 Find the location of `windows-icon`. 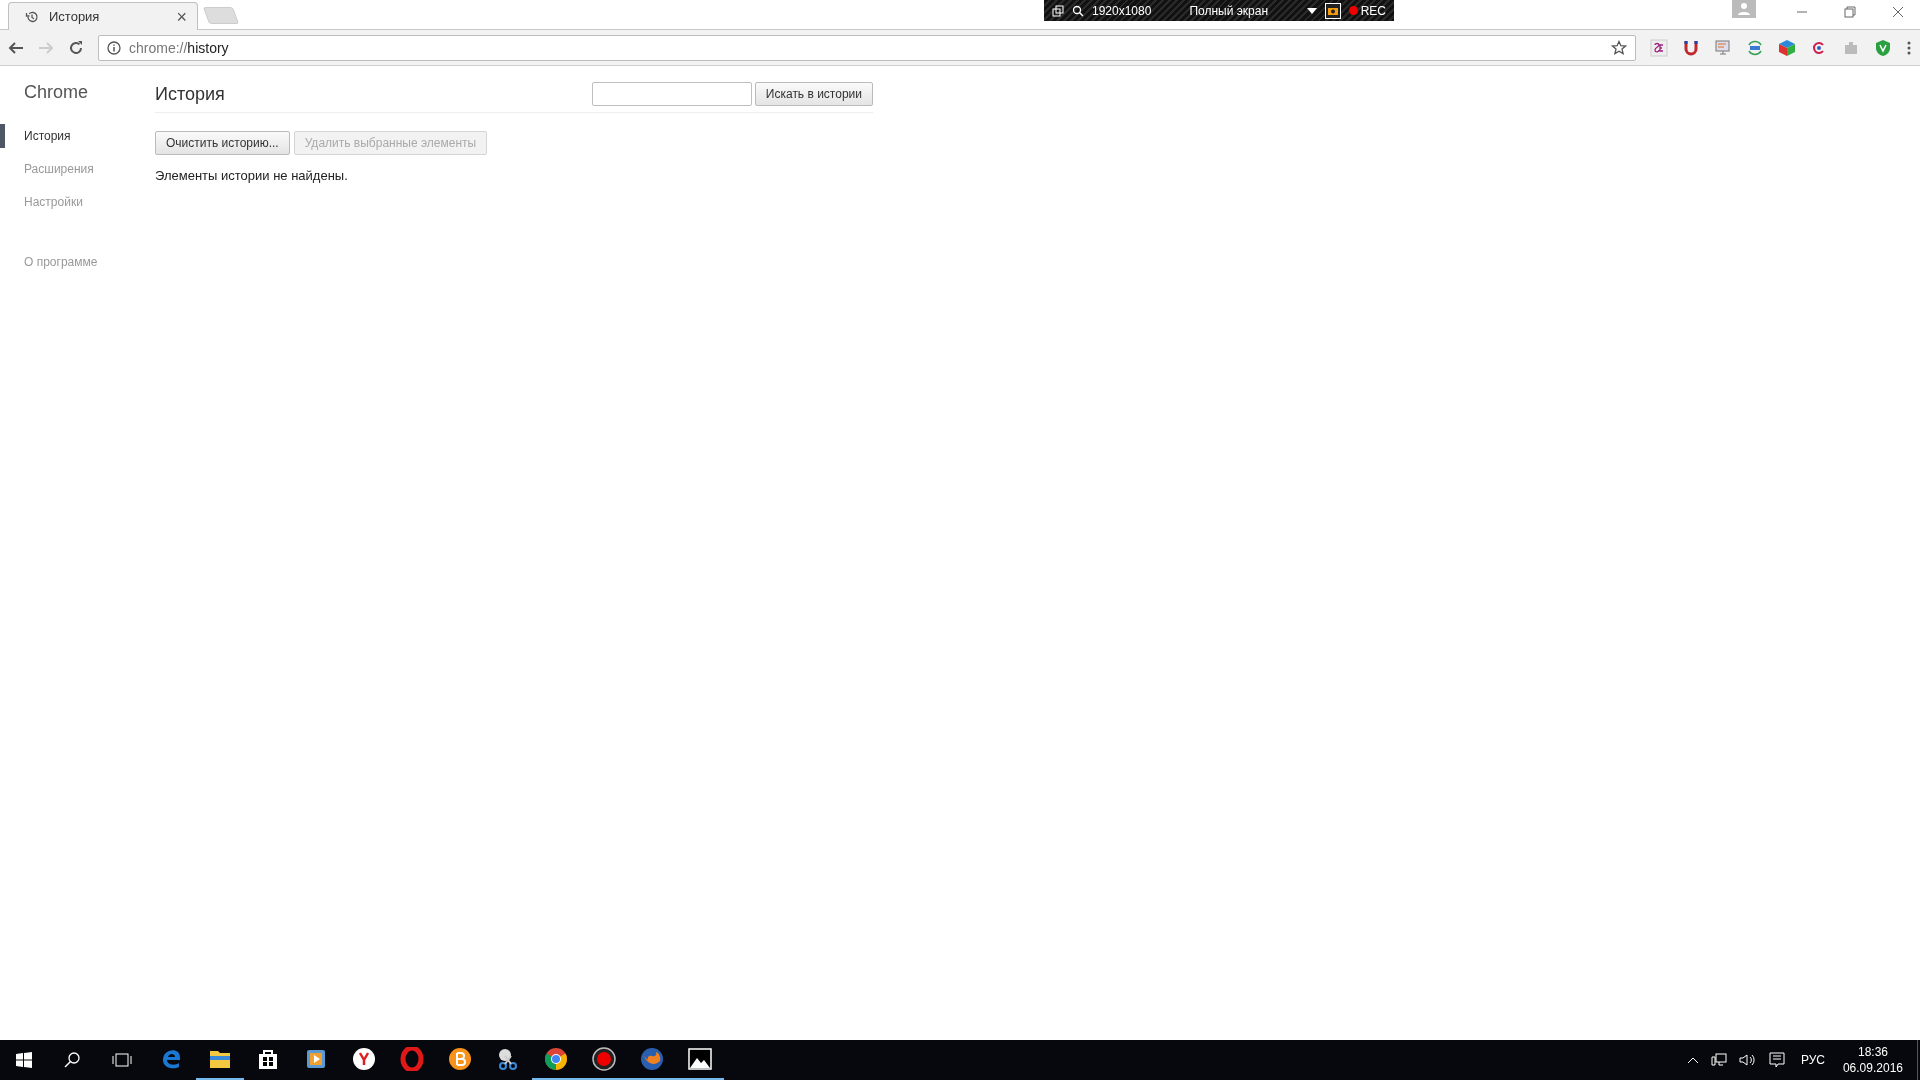

windows-icon is located at coordinates (1058, 10).